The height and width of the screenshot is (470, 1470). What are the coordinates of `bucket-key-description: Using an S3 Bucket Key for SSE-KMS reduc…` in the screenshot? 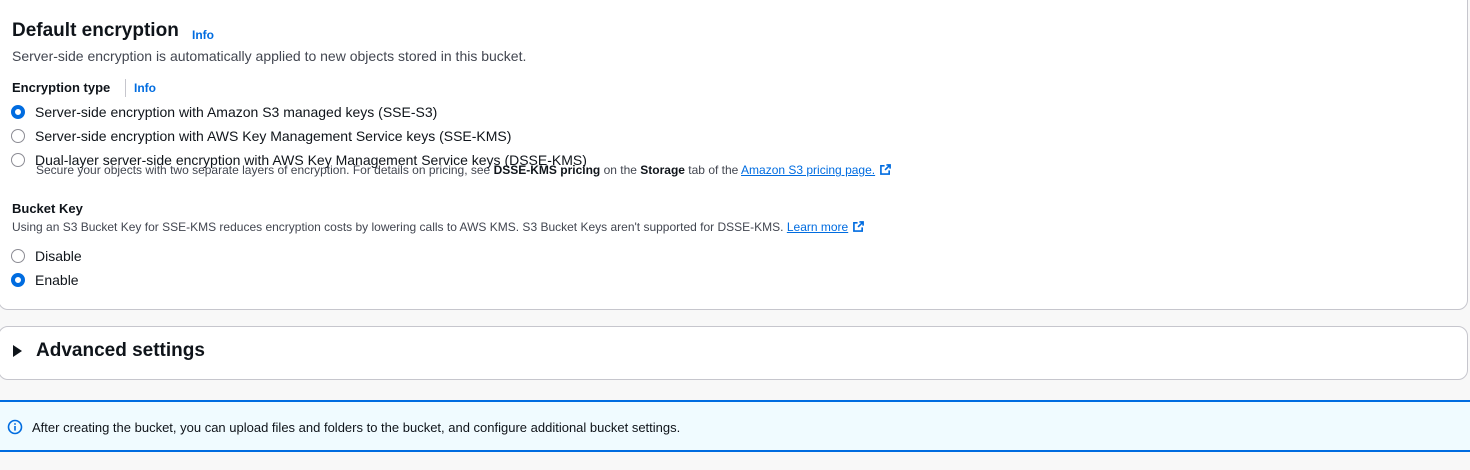 It's located at (438, 227).